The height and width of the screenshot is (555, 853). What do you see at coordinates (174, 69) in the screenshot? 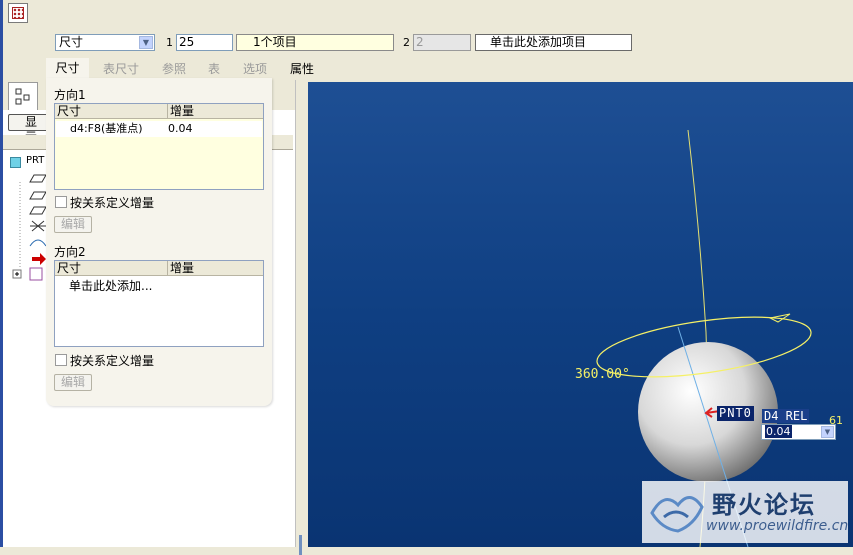
I see `tab-references: 参照` at bounding box center [174, 69].